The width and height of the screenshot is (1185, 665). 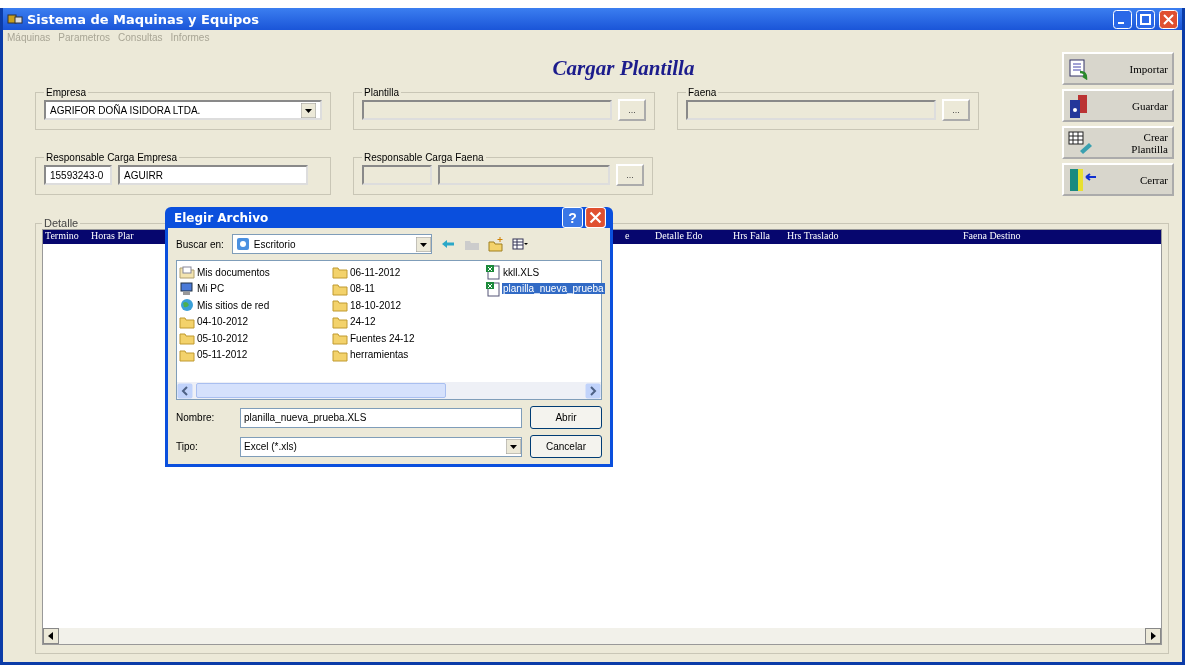 I want to click on file-item: 08-11, so click(x=362, y=288).